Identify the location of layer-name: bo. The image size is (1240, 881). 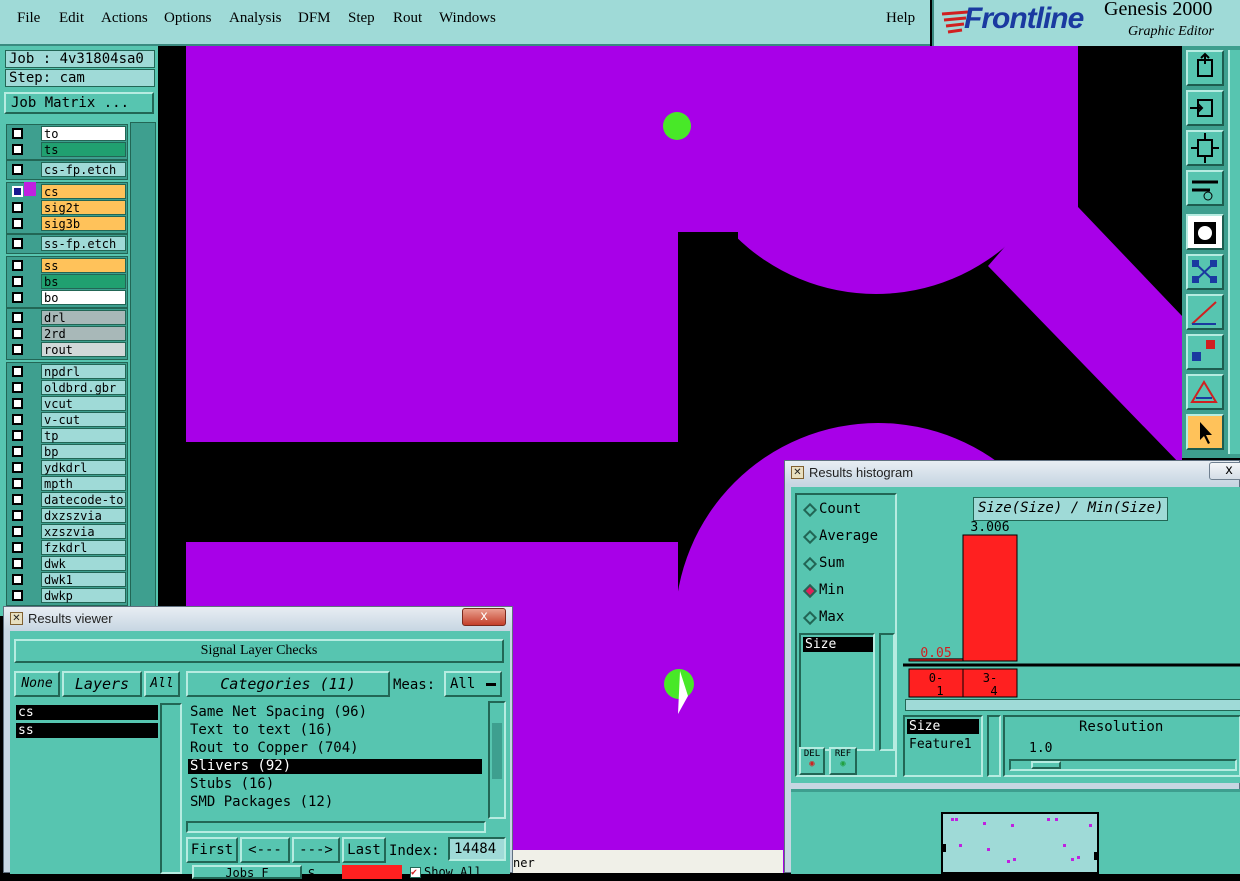
(83, 297).